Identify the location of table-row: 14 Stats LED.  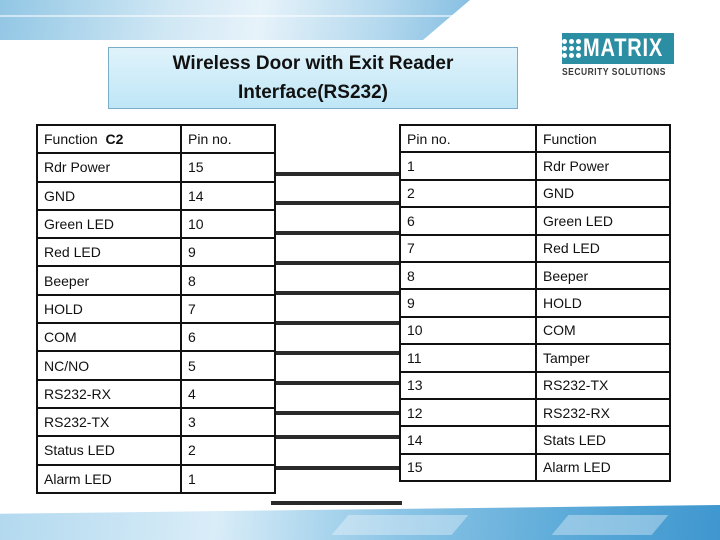
(535, 440).